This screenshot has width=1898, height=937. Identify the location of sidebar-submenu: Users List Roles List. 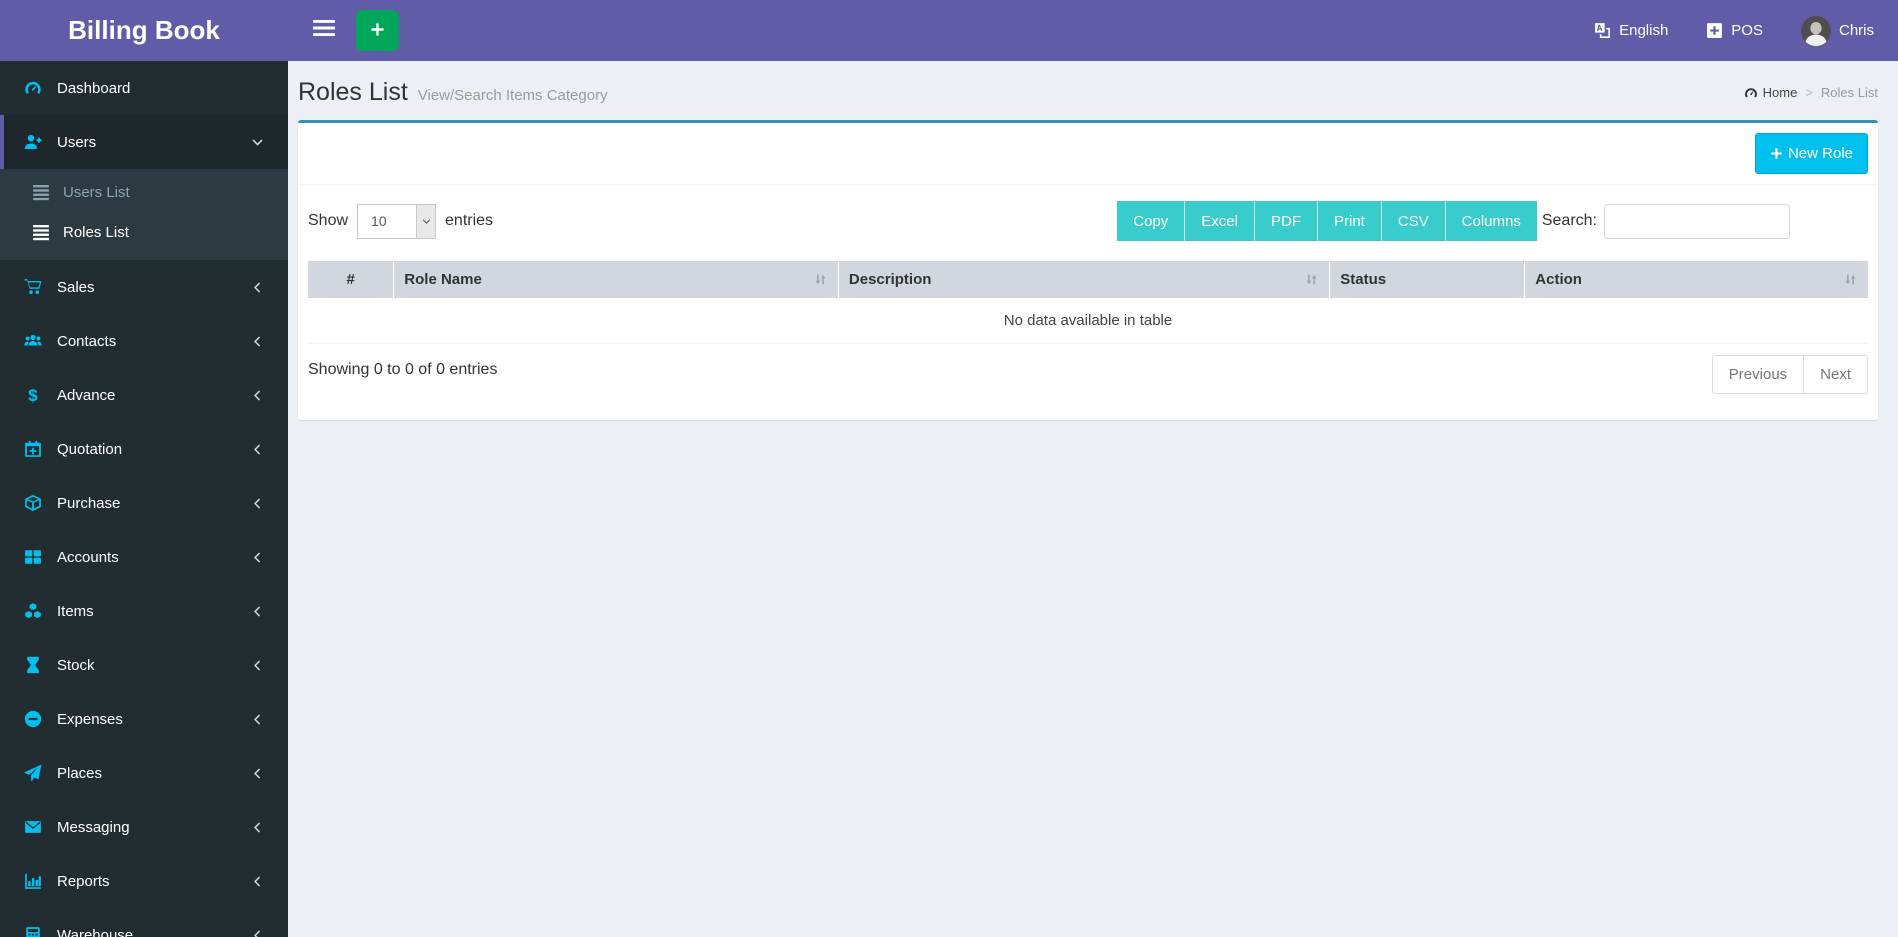
(144, 214).